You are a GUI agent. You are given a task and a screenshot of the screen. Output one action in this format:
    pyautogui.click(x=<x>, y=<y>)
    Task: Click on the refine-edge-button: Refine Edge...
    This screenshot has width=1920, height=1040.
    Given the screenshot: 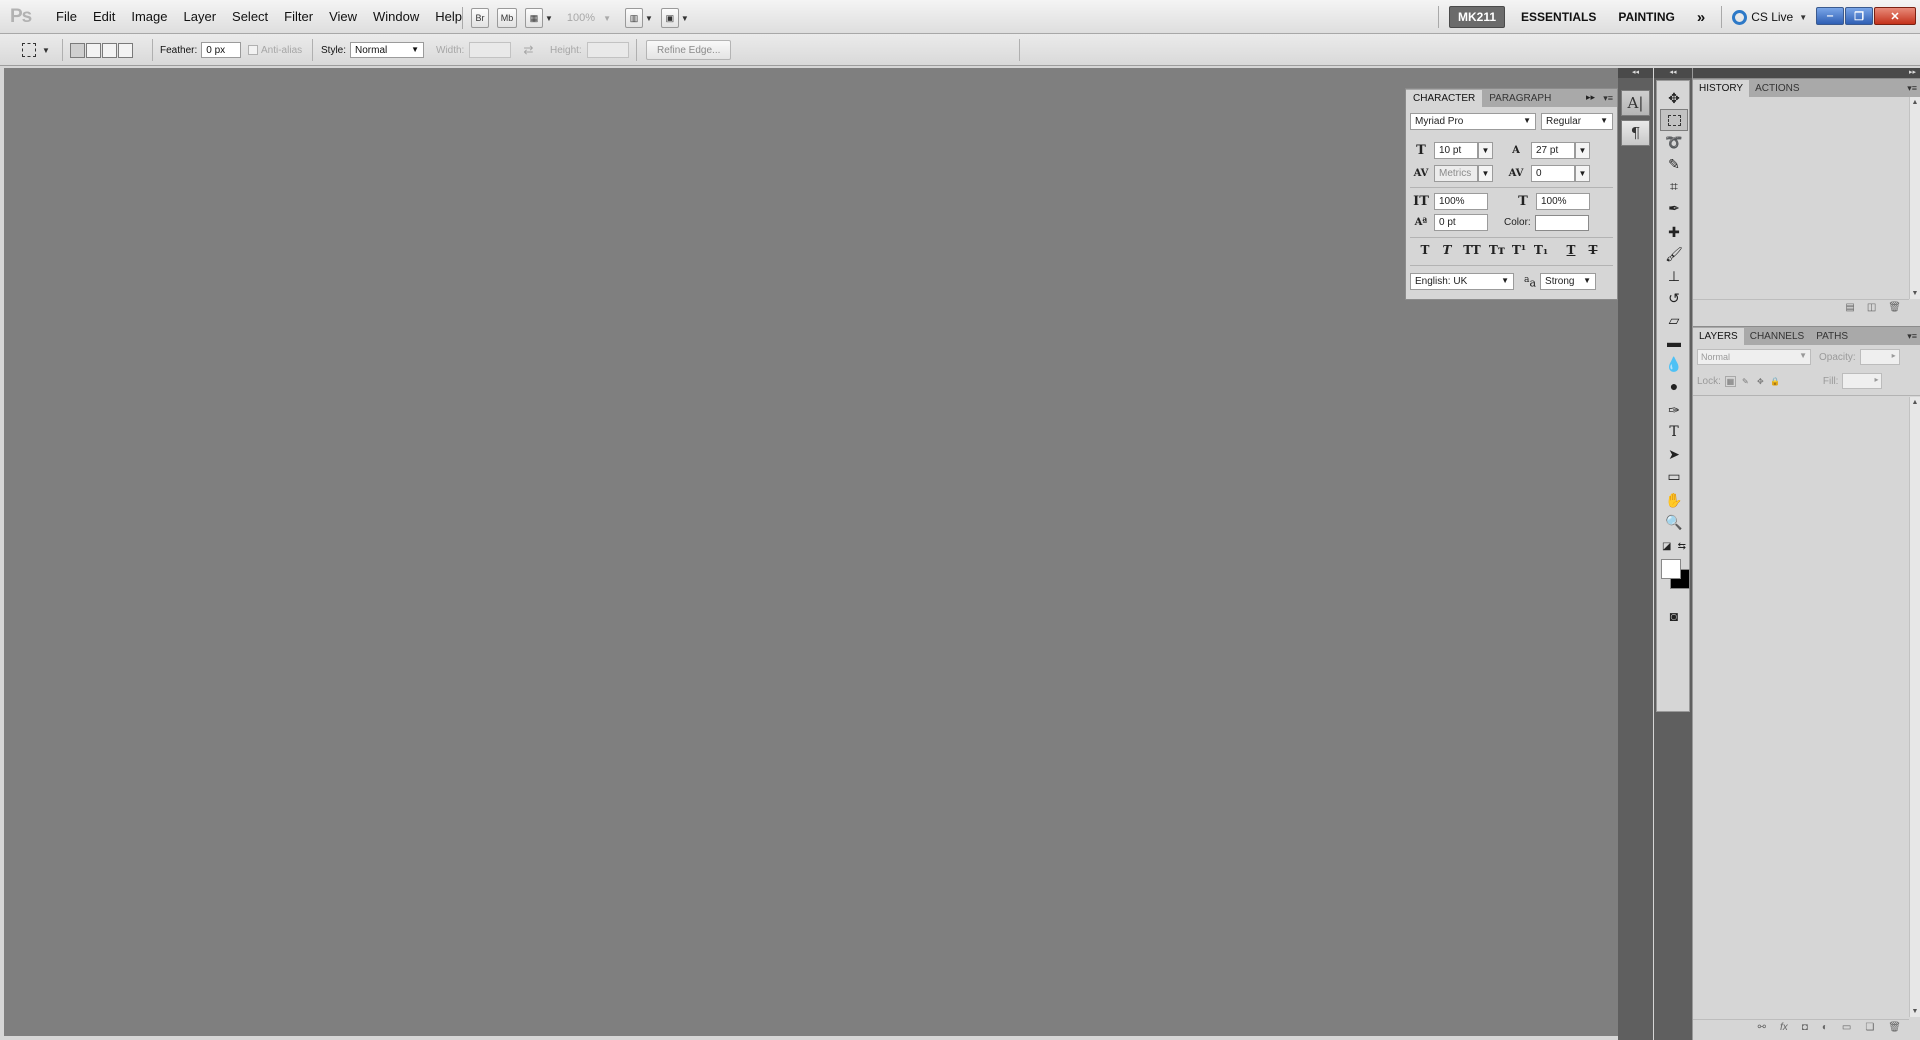 What is the action you would take?
    pyautogui.click(x=689, y=50)
    